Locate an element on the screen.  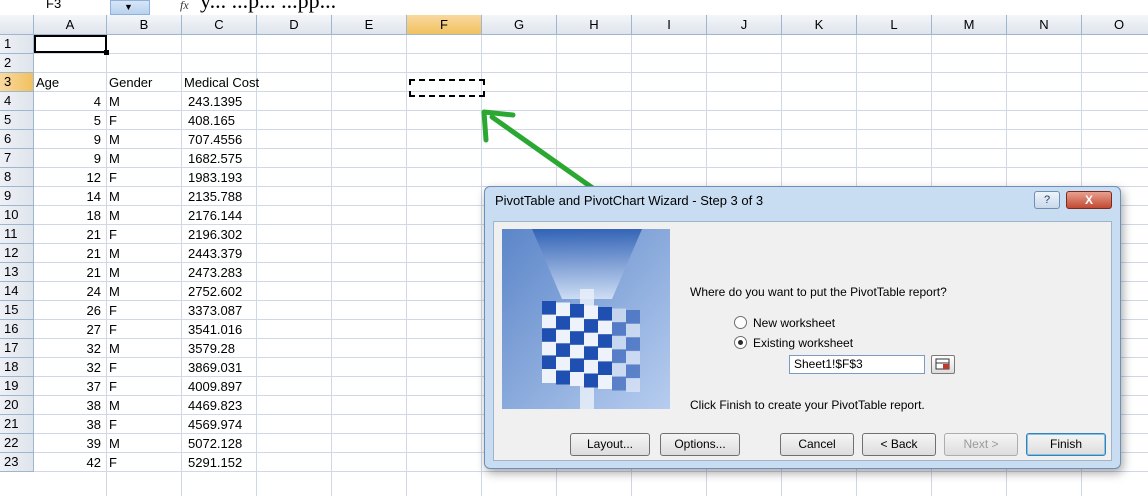
row-header: 2 is located at coordinates (17, 63).